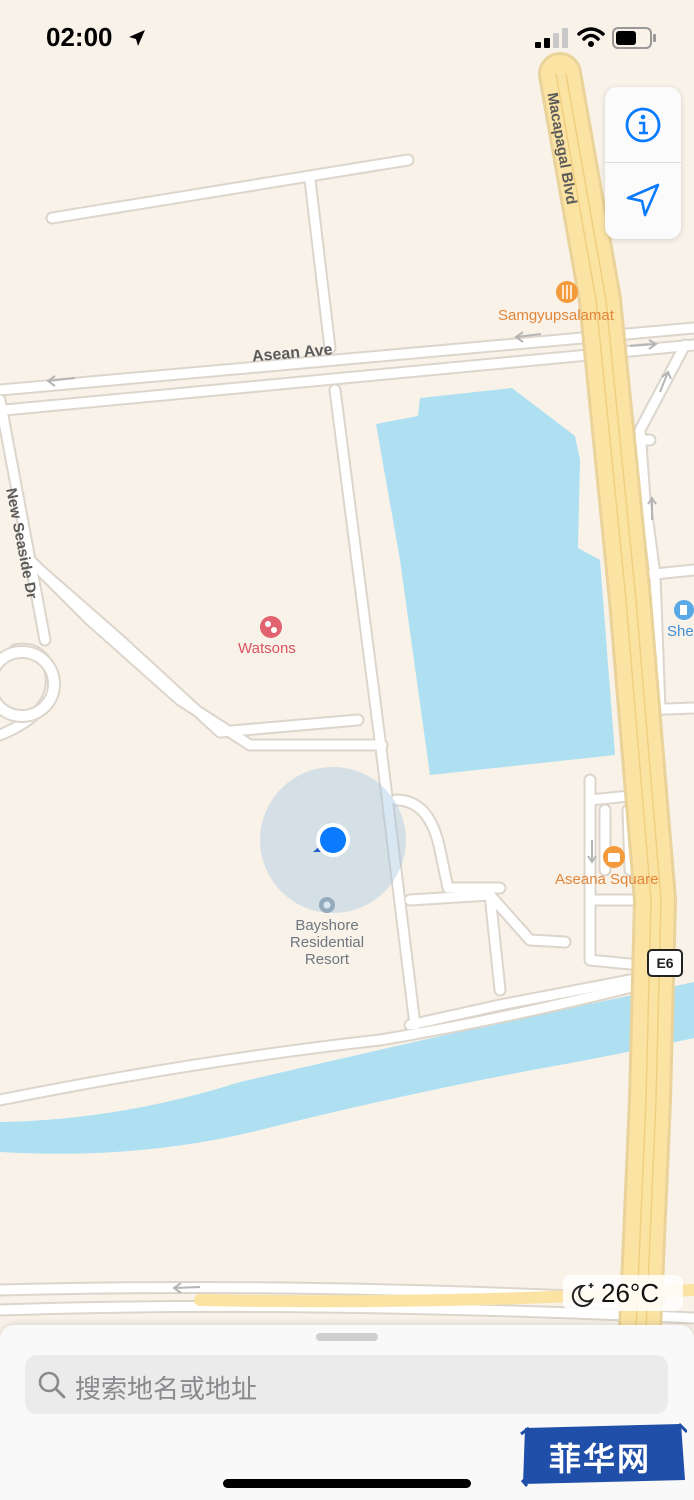  I want to click on moon-stars-icon, so click(583, 1295).